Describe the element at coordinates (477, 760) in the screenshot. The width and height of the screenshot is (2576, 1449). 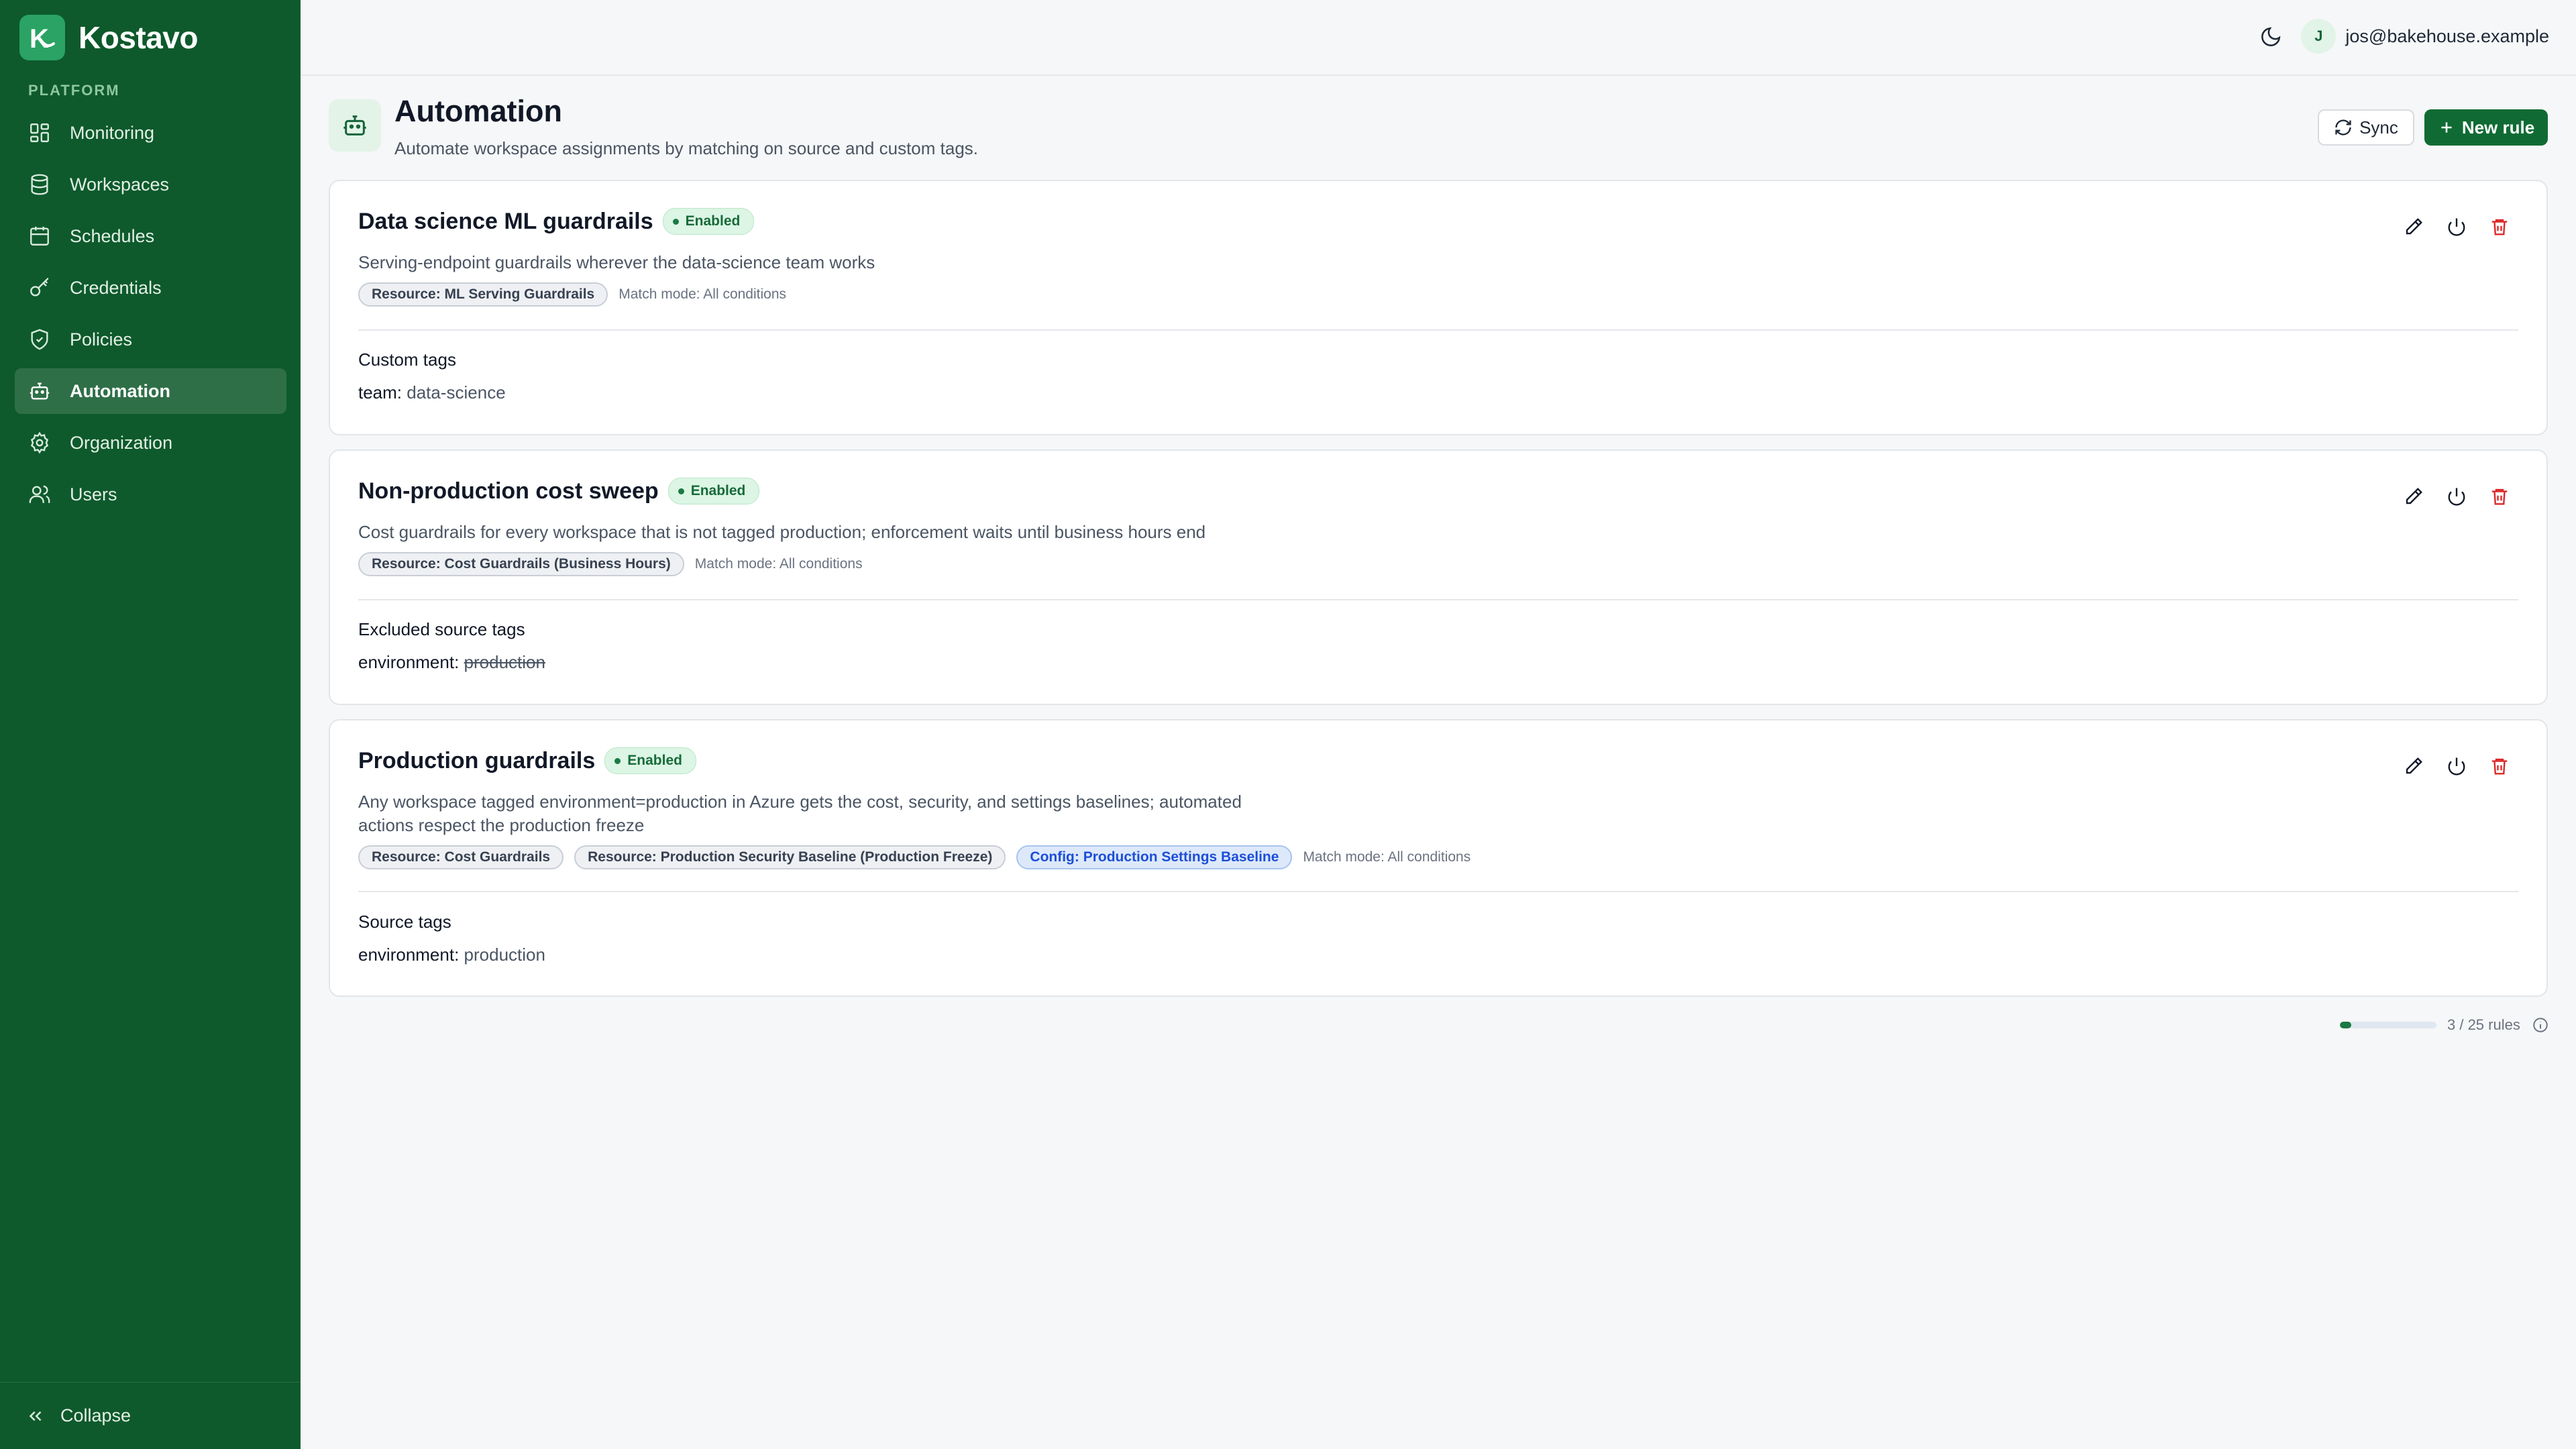
I see `rule-name: Production guardrails` at that location.